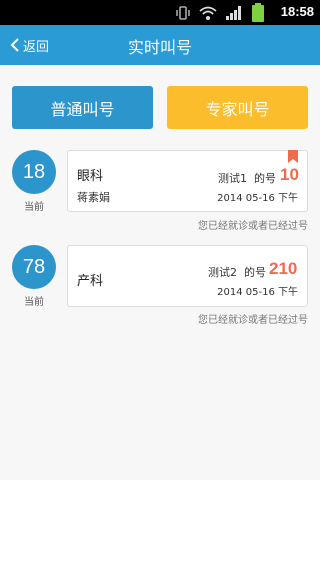 Image resolution: width=320 pixels, height=569 pixels. What do you see at coordinates (232, 178) in the screenshot?
I see `patient-name: 测试1` at bounding box center [232, 178].